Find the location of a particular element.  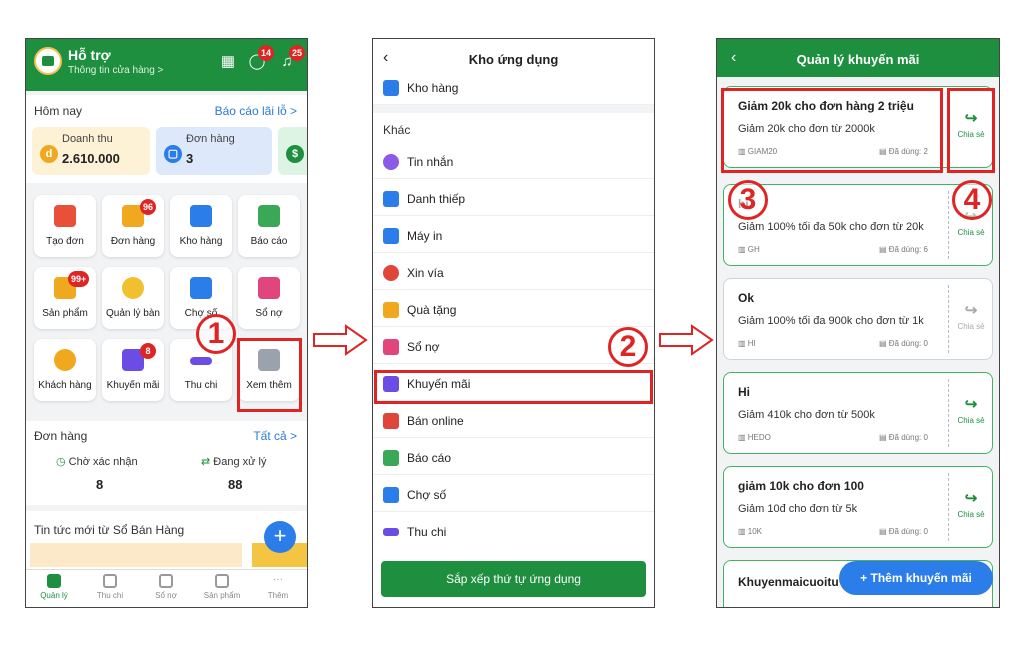

debt-icon is located at coordinates (269, 288).